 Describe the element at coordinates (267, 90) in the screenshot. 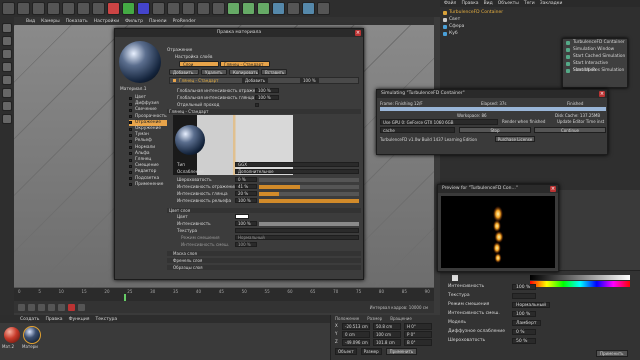

I see `global-reflection-field: 100 %` at that location.